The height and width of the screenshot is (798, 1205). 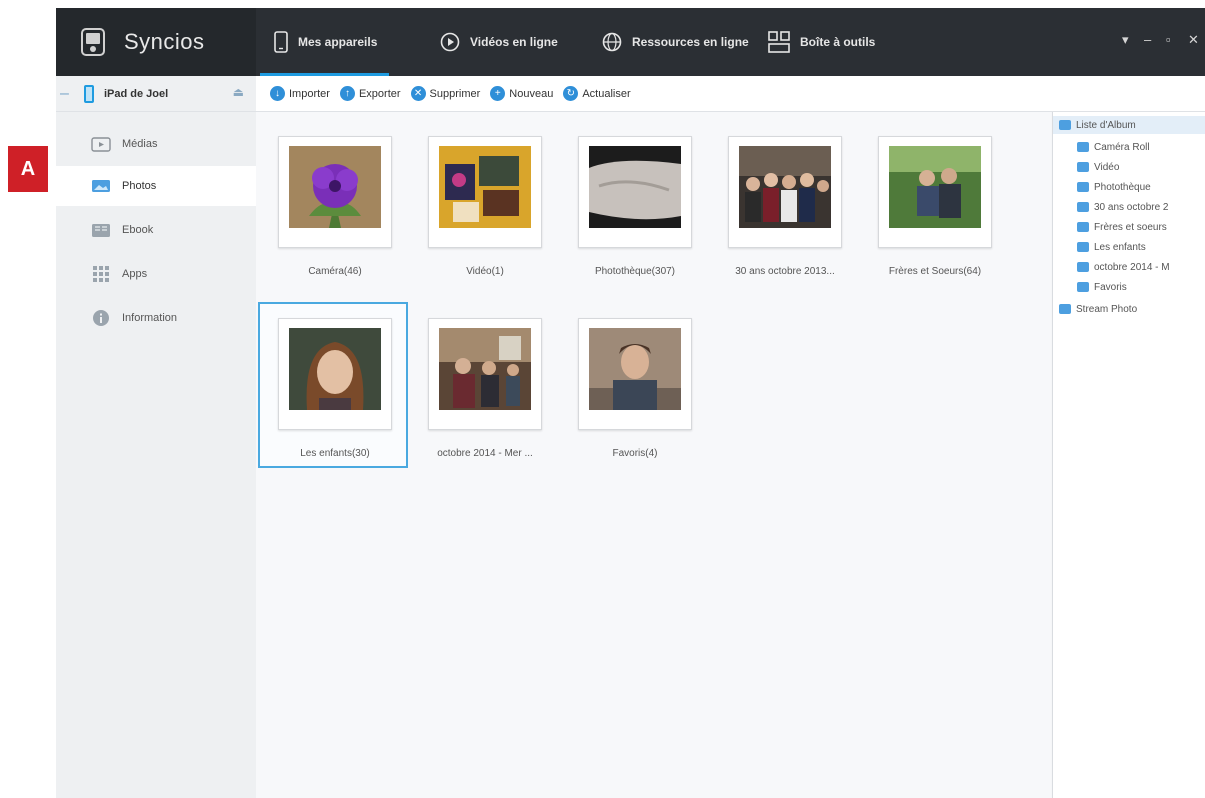 I want to click on album-list-item: Vidéo, so click(x=1098, y=167).